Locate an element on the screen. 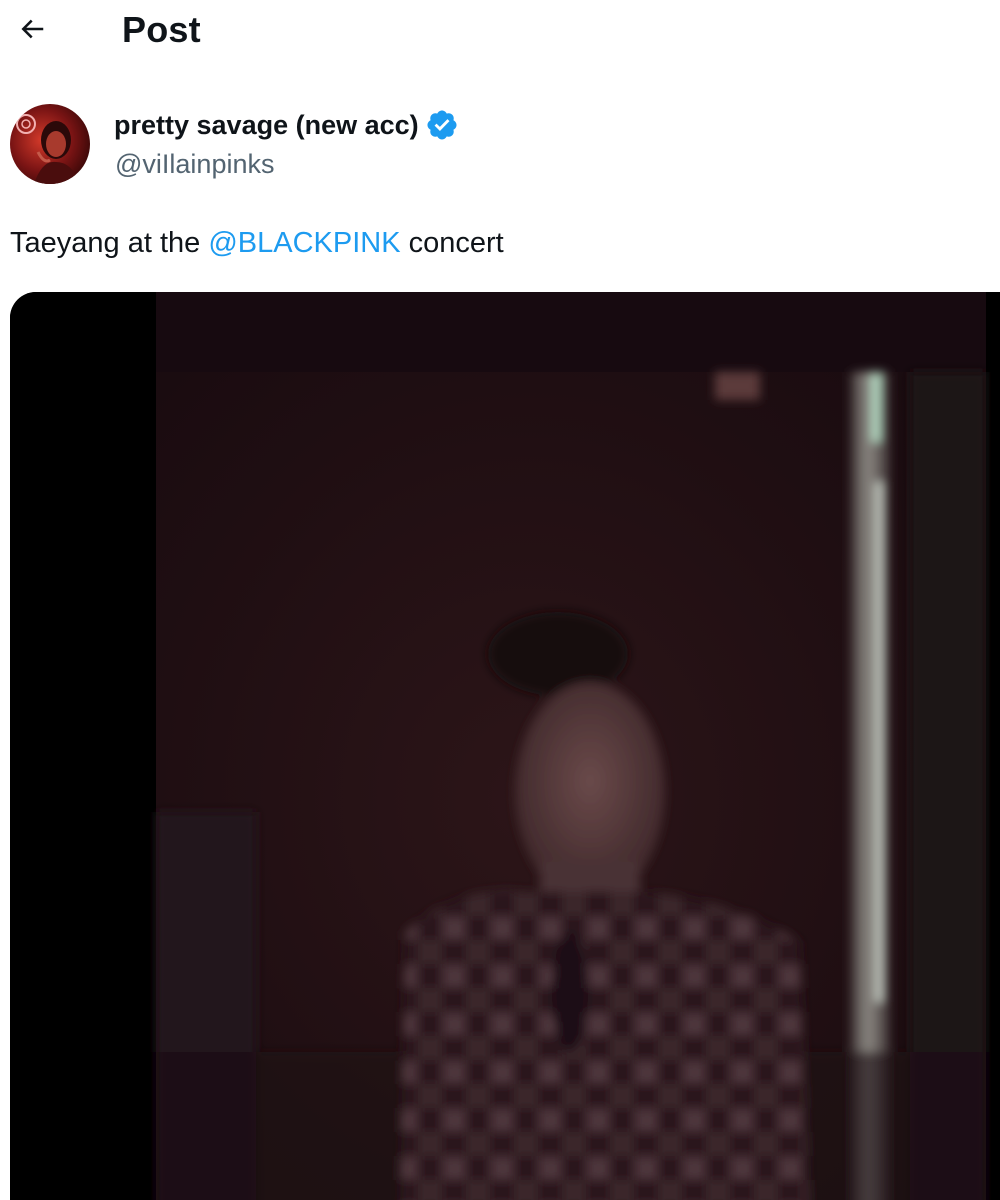 This screenshot has width=1000, height=1200. tweet-text: Taeyang at the @BLACKPINK concert is located at coordinates (257, 243).